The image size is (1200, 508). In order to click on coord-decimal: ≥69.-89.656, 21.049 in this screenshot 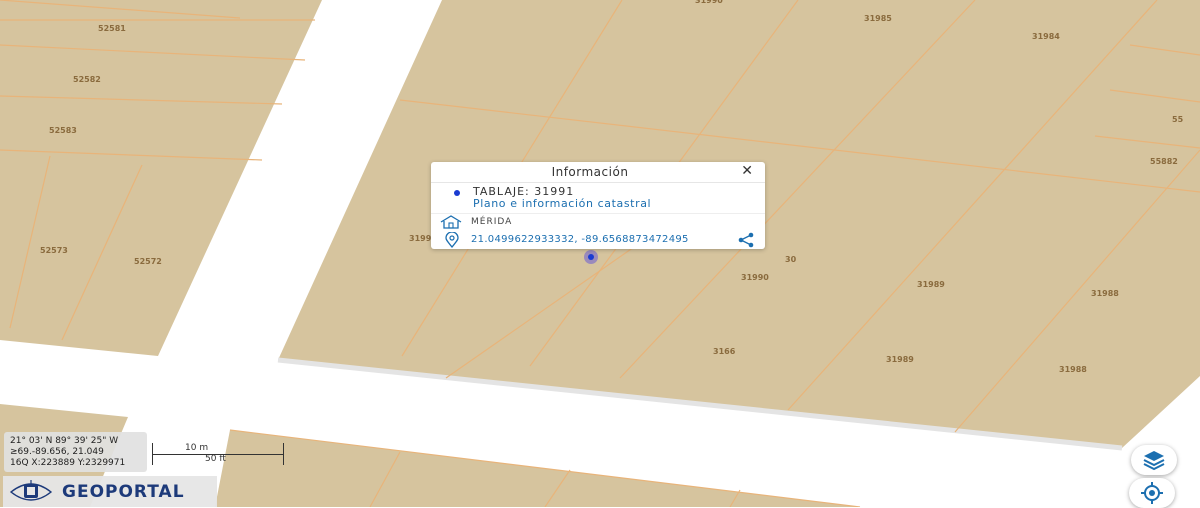, I will do `click(57, 452)`.